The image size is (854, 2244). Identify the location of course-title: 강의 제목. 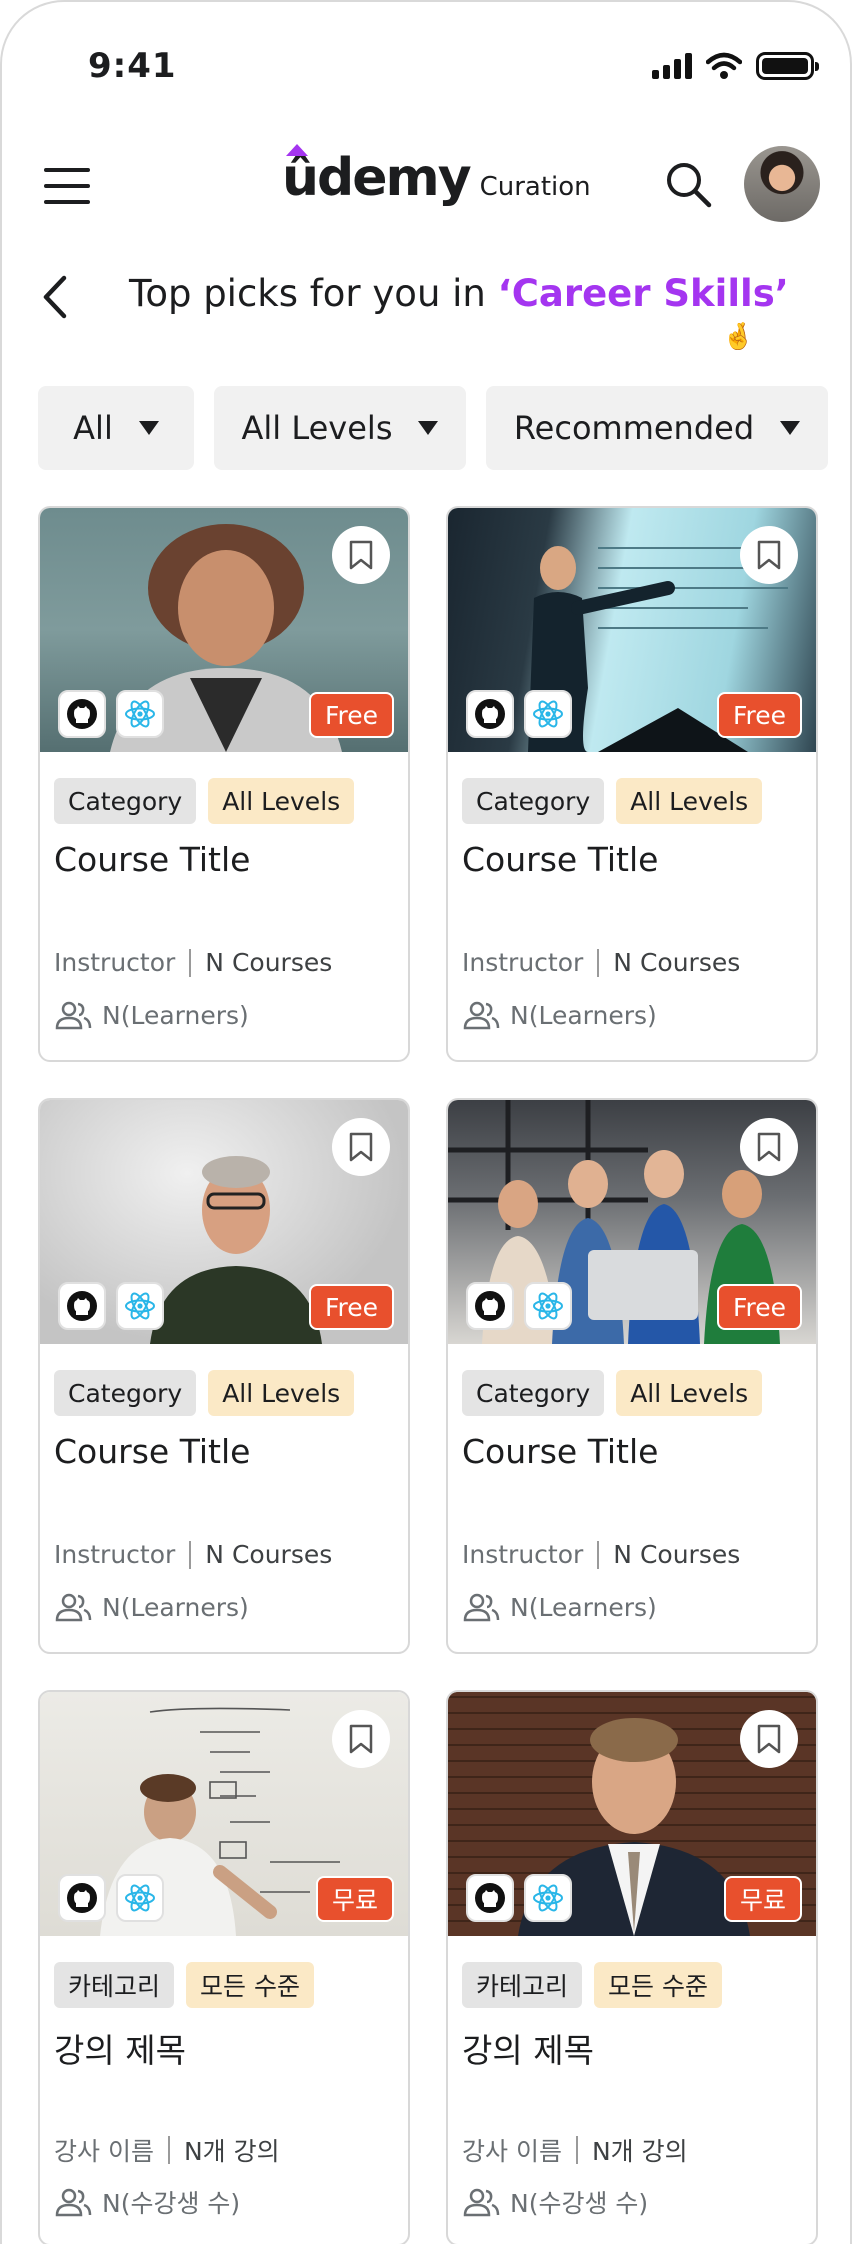
(120, 2050).